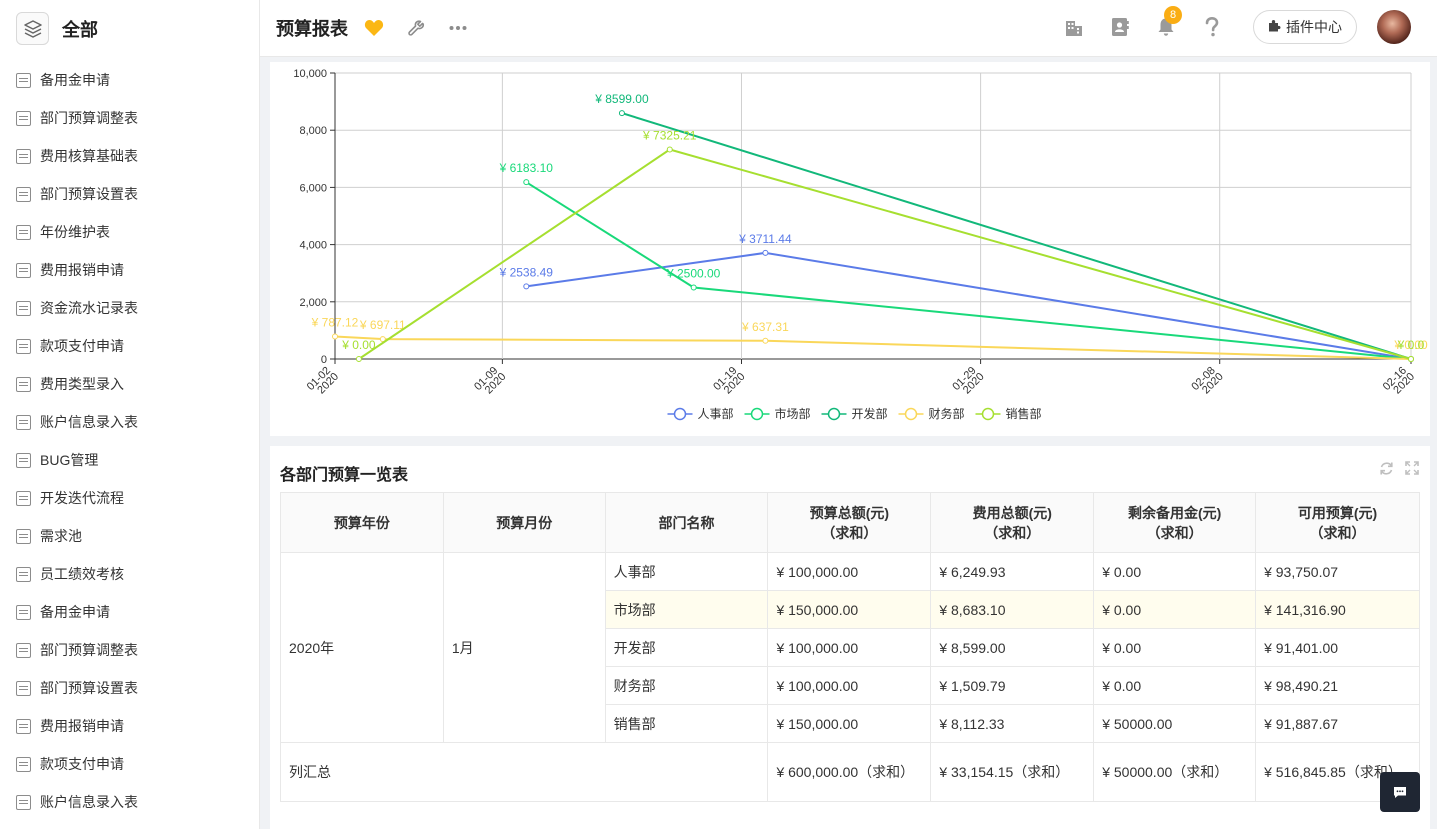 The image size is (1437, 829). Describe the element at coordinates (1314, 27) in the screenshot. I see `plugin-center-label: 插件中心` at that location.